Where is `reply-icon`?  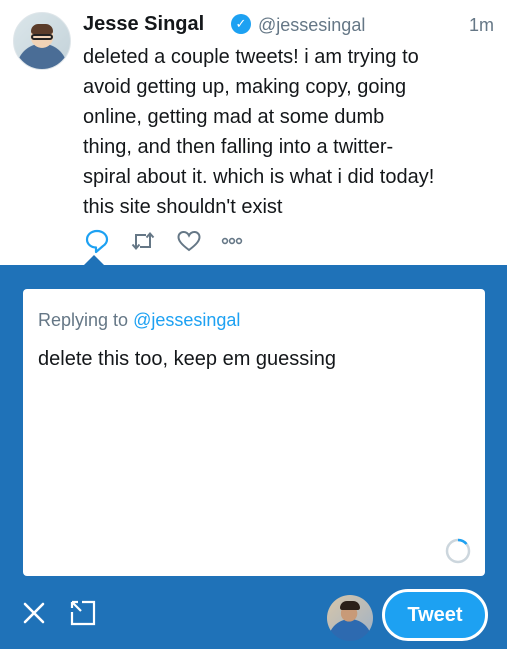 reply-icon is located at coordinates (98, 242).